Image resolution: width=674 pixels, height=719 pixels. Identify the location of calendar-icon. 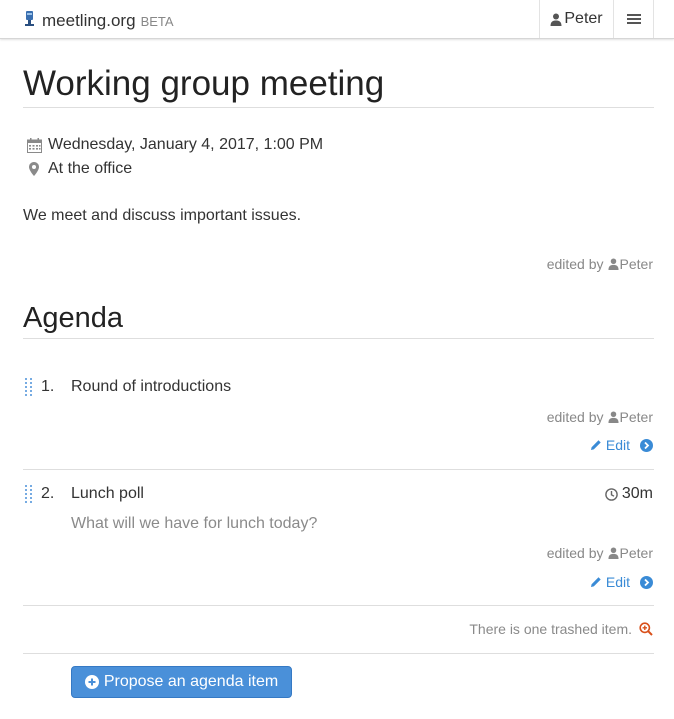
(34, 145).